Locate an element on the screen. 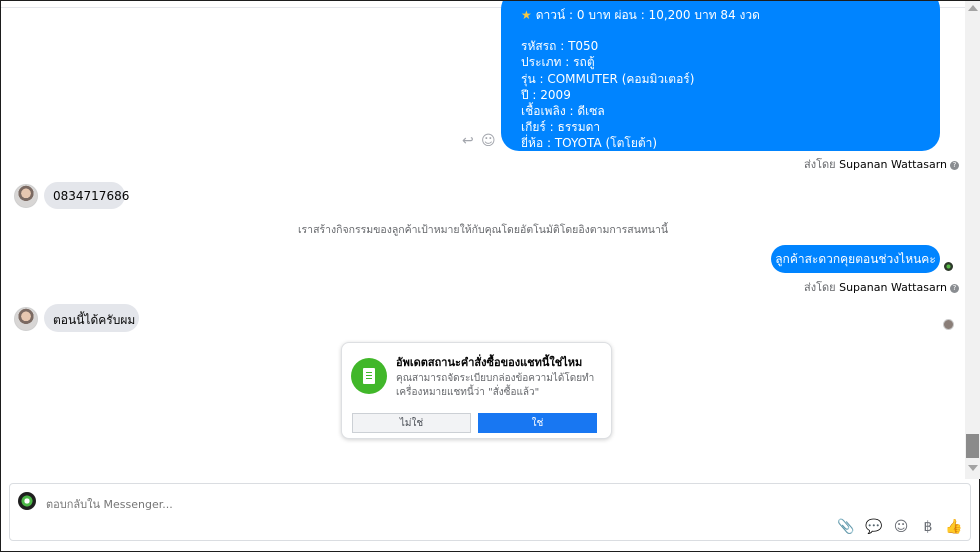 The image size is (980, 552). scroll-down-icon is located at coordinates (973, 468).